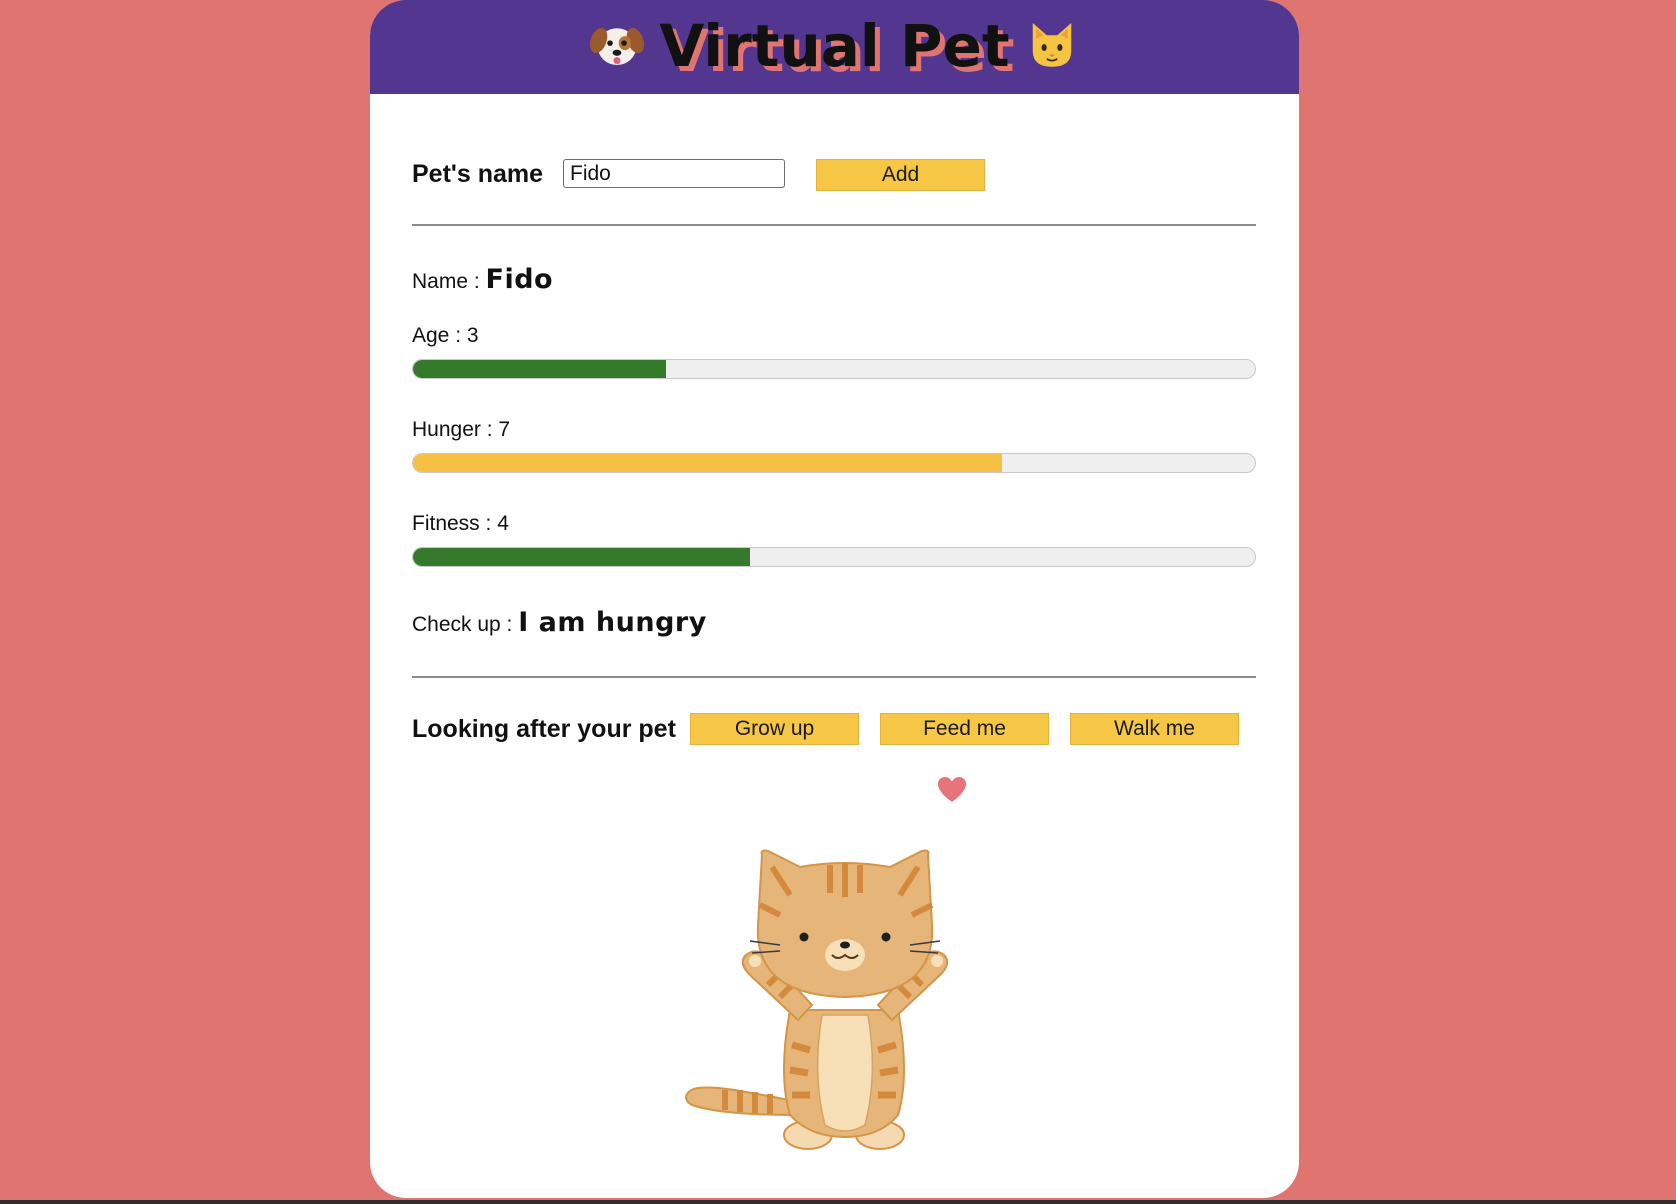  I want to click on checkup-stat-value: I am hungry, so click(612, 622).